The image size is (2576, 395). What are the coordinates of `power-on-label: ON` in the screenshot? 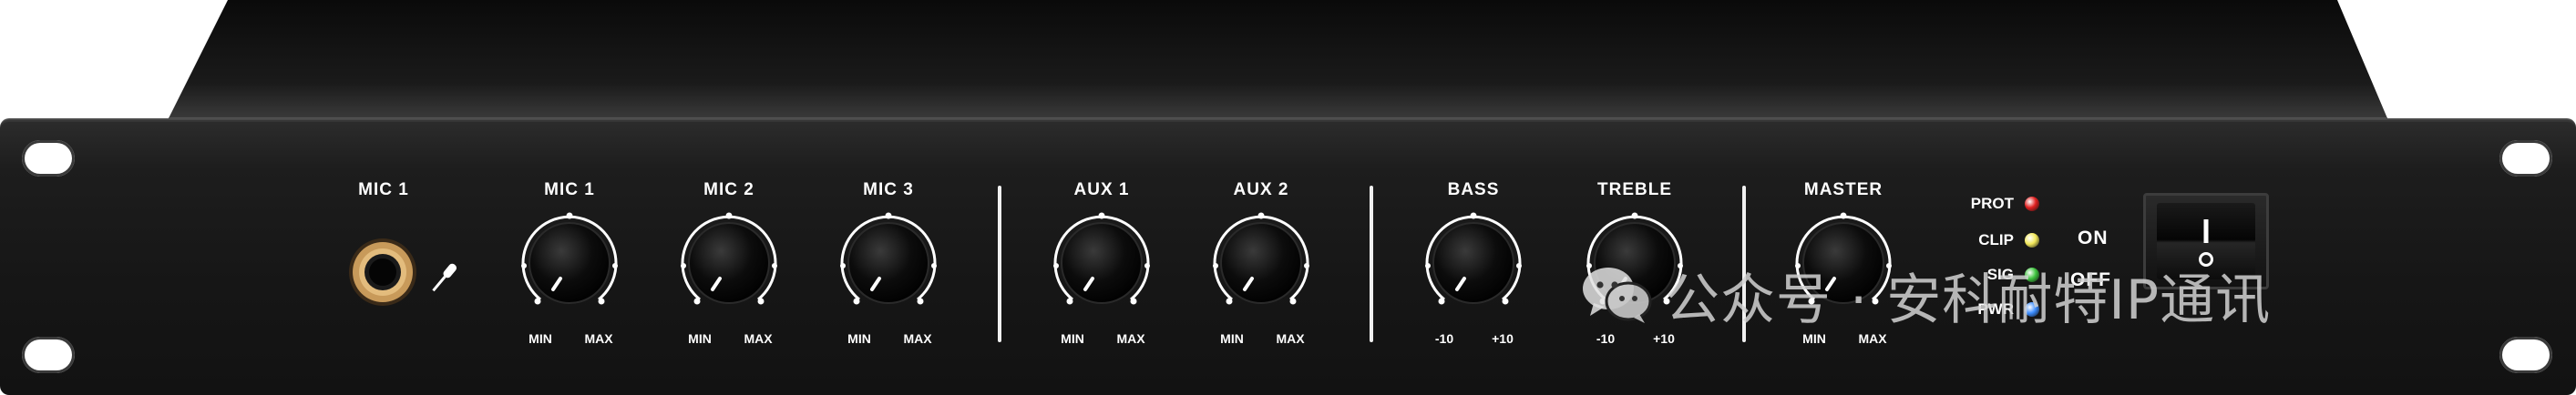 It's located at (2093, 238).